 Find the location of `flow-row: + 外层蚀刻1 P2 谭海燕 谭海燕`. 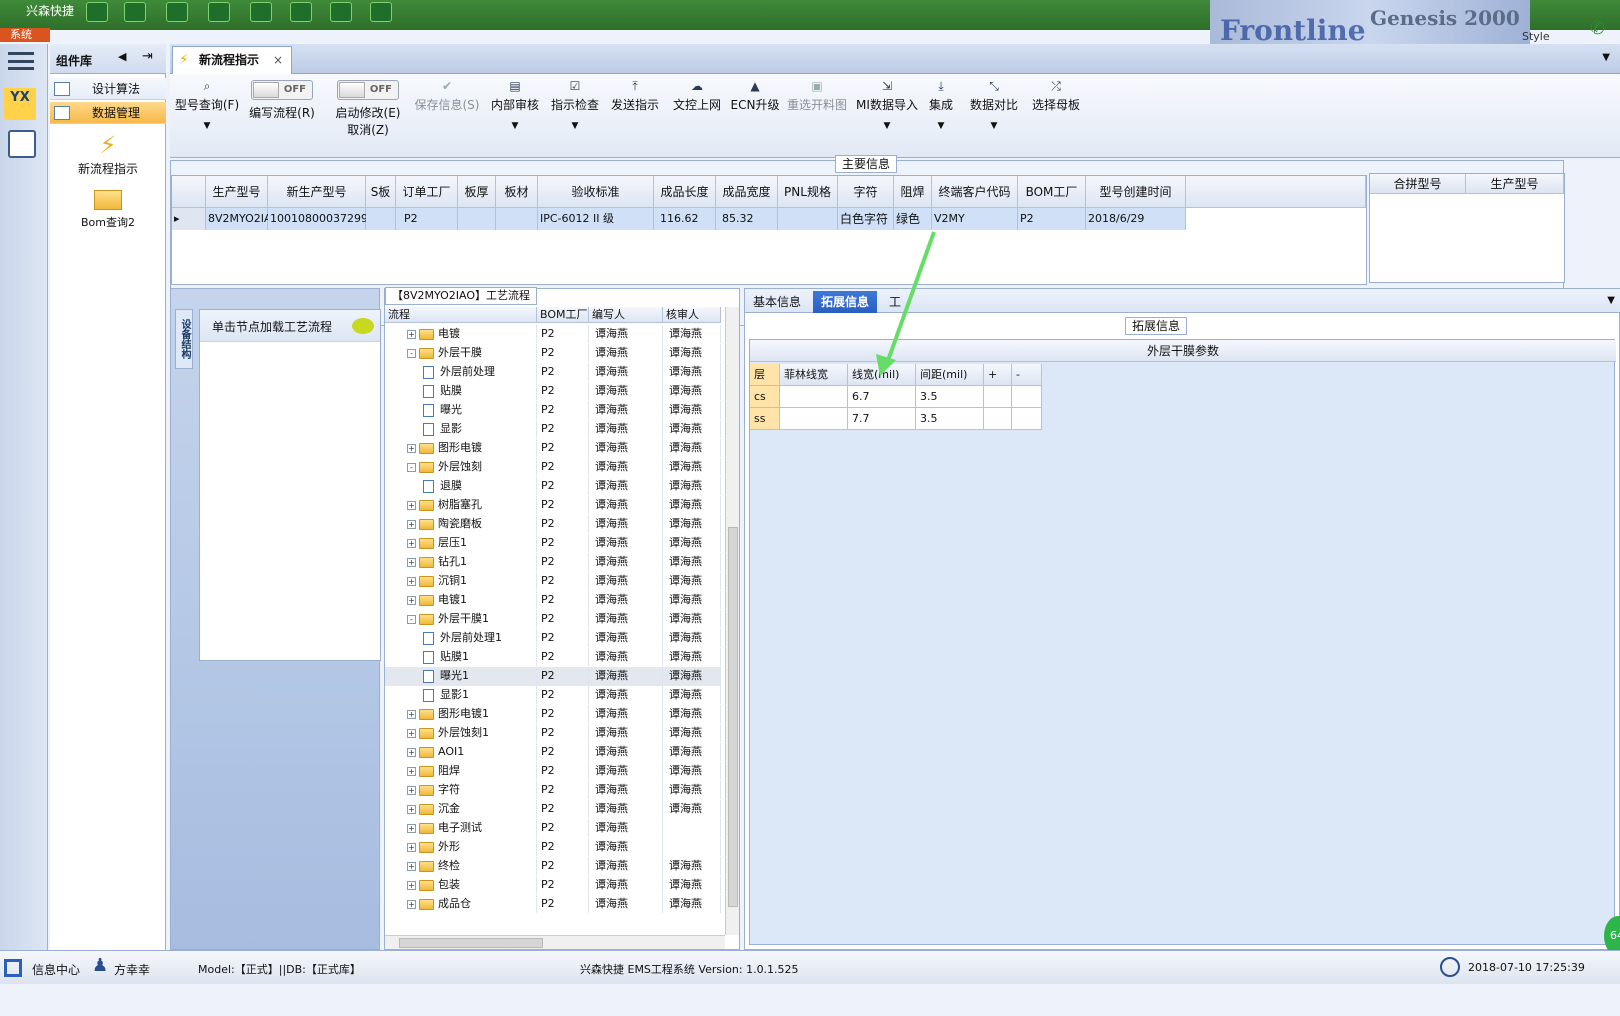

flow-row: + 外层蚀刻1 P2 谭海燕 谭海燕 is located at coordinates (553, 733).